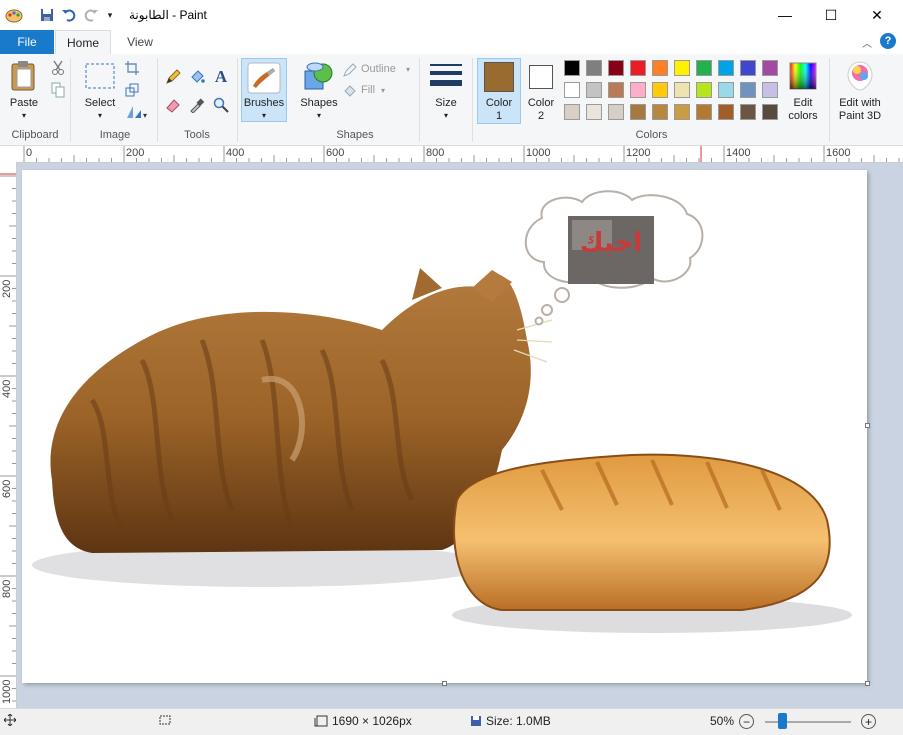 The height and width of the screenshot is (735, 903). Describe the element at coordinates (197, 105) in the screenshot. I see `color-picker-icon` at that location.